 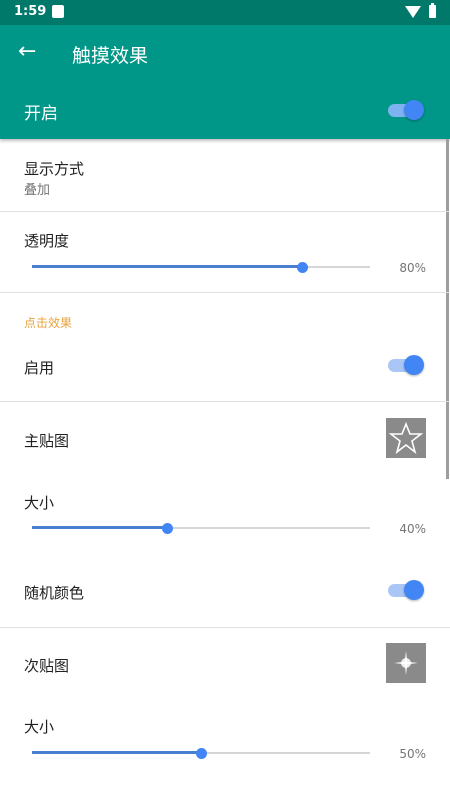 I want to click on master-switch, so click(x=406, y=110).